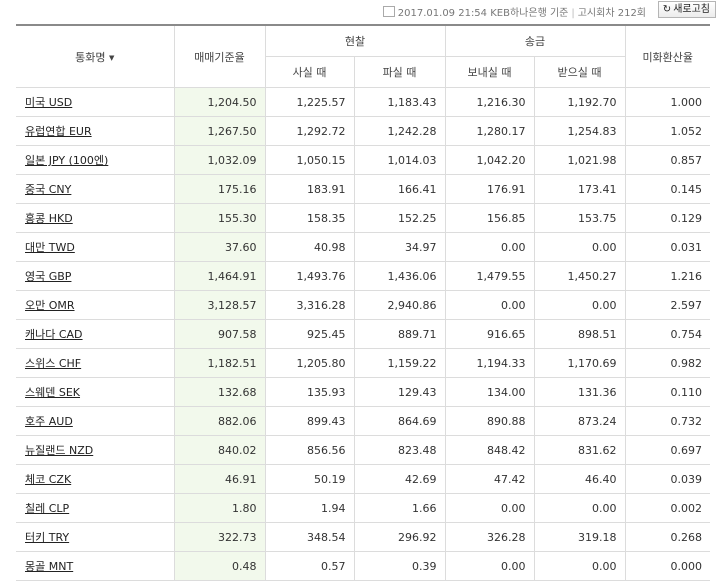 This screenshot has height=581, width=720. I want to click on usd-rate-cell: 0.031, so click(667, 247).